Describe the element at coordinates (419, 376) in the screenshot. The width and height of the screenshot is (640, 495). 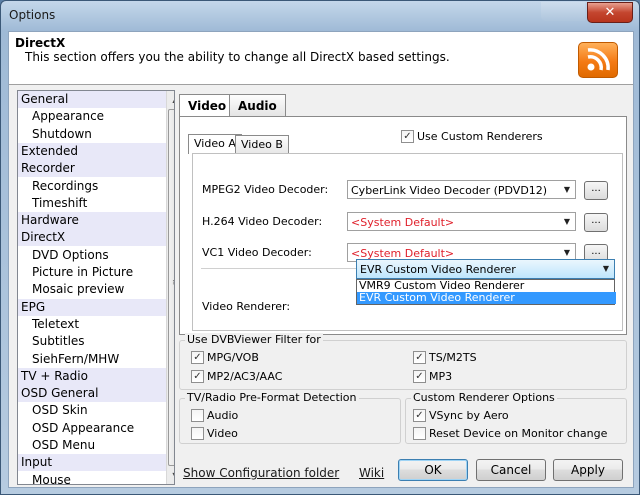
I see `mp3-checkbox: ✓` at that location.